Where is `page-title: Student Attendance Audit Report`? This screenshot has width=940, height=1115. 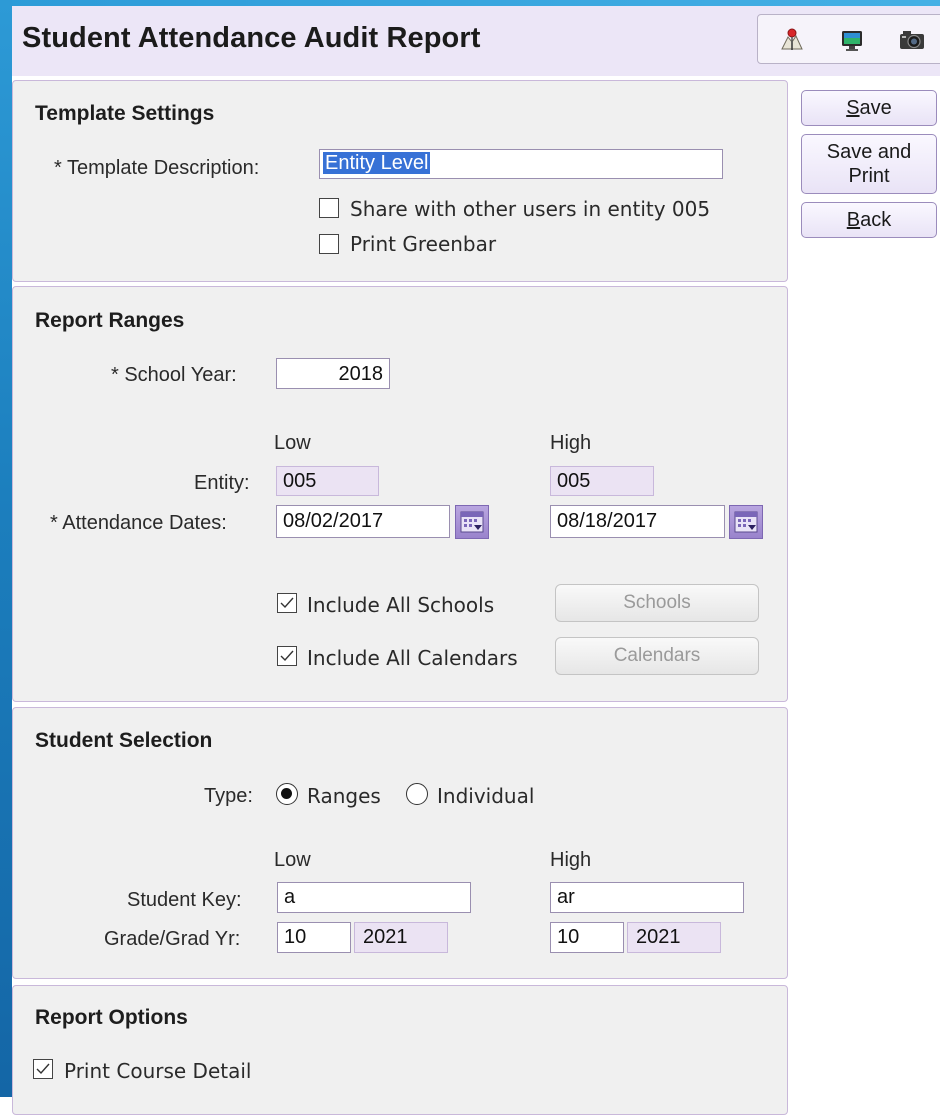 page-title: Student Attendance Audit Report is located at coordinates (251, 38).